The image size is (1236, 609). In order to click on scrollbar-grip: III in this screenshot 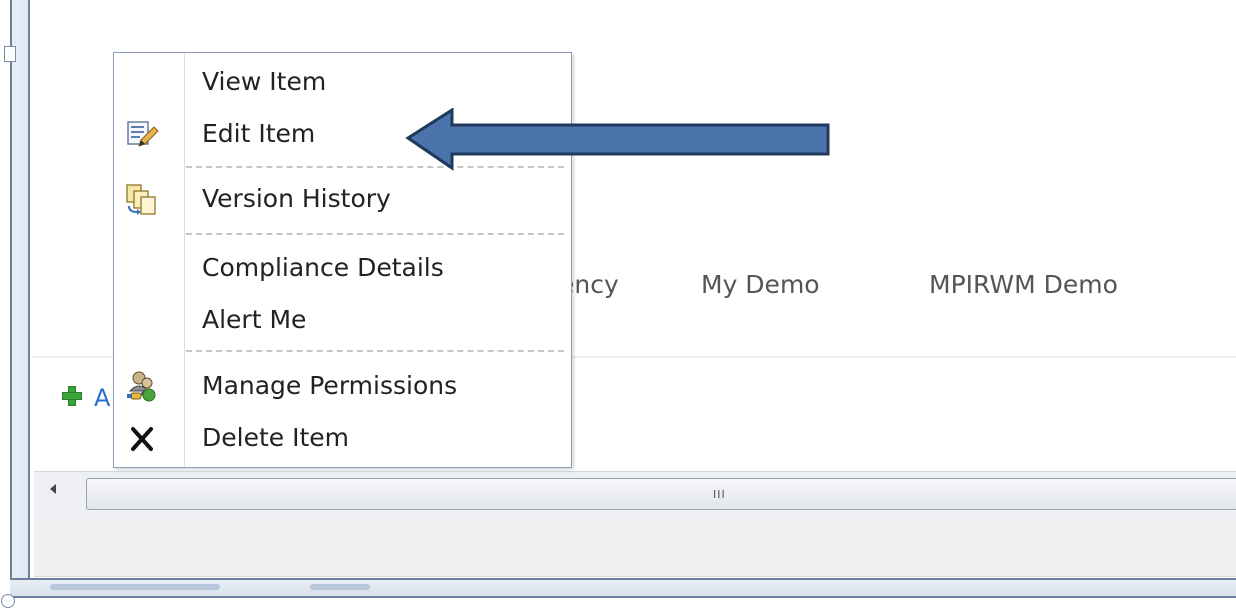, I will do `click(719, 494)`.